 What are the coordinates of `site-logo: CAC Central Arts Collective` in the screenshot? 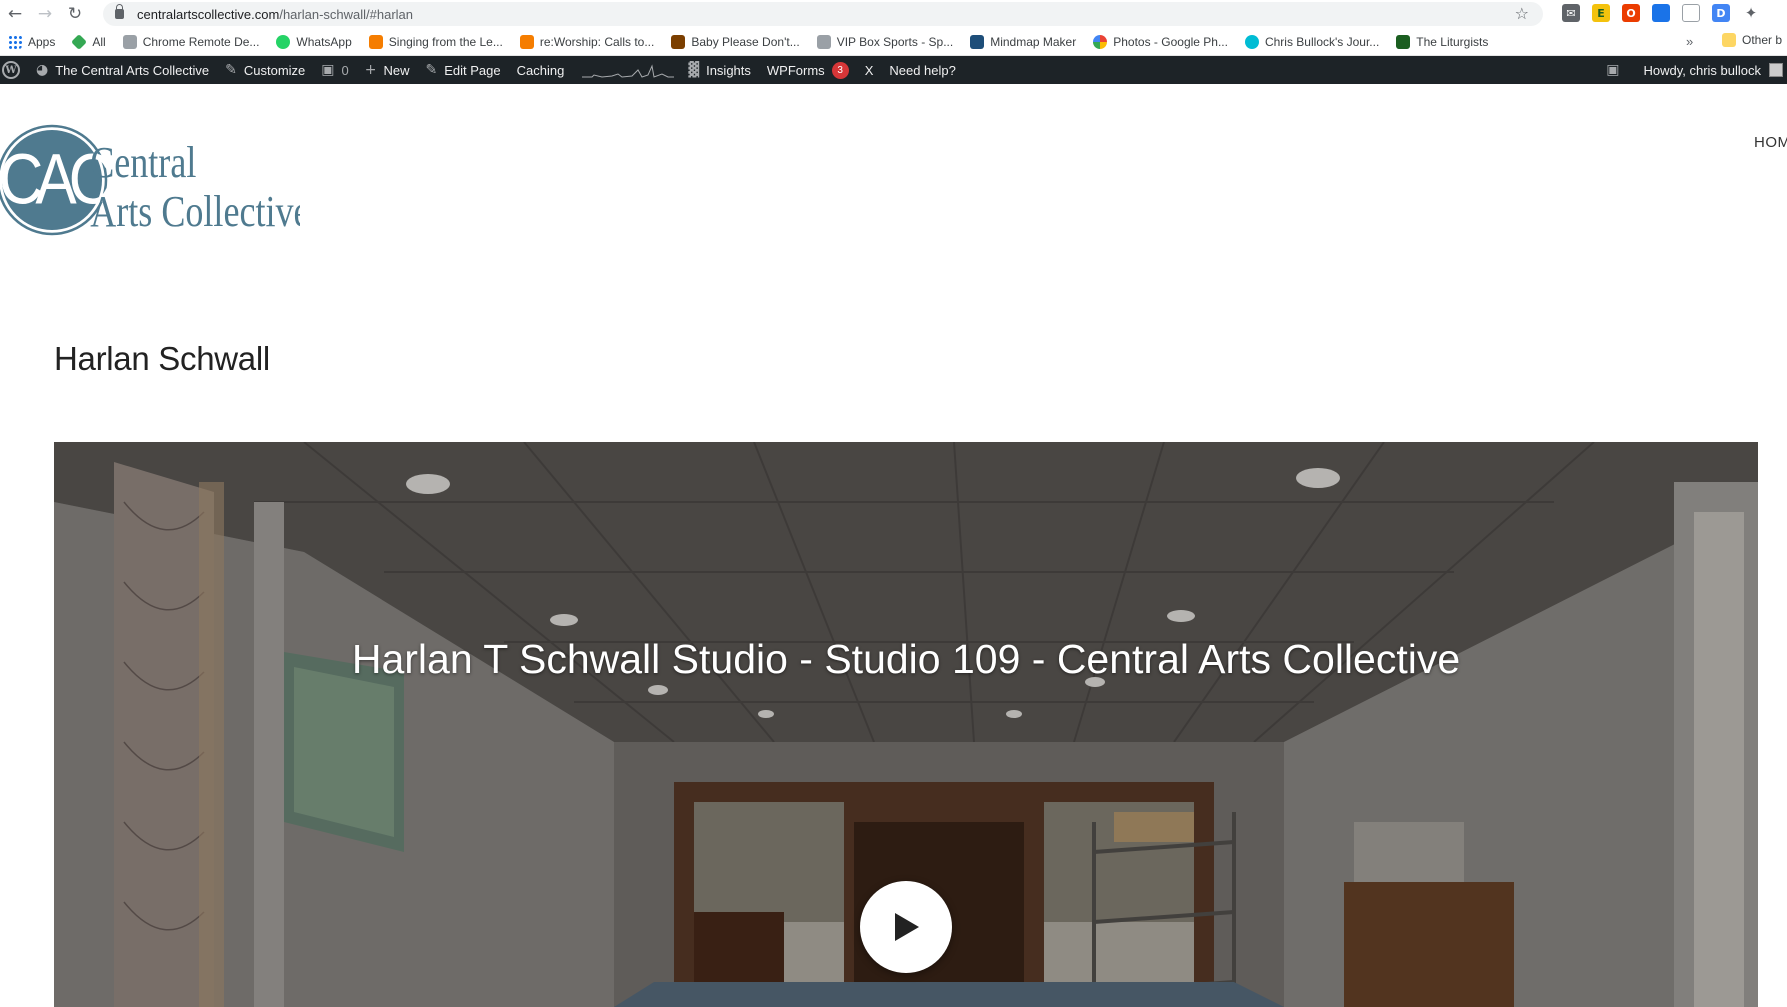 It's located at (155, 180).